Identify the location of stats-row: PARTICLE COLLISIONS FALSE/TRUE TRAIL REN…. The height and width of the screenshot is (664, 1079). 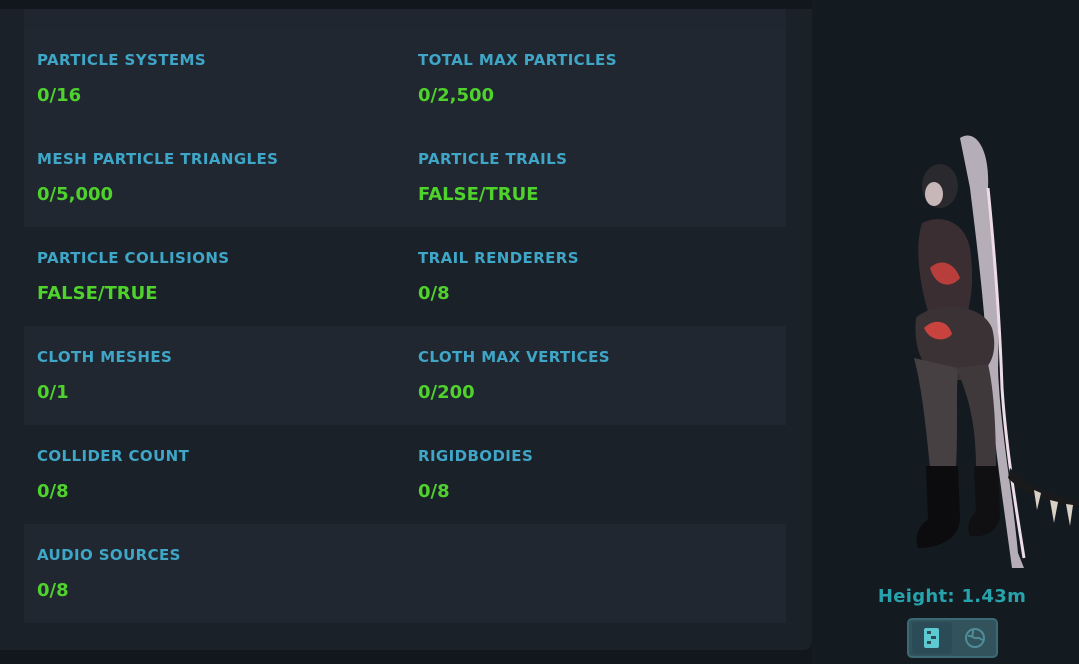
(405, 276).